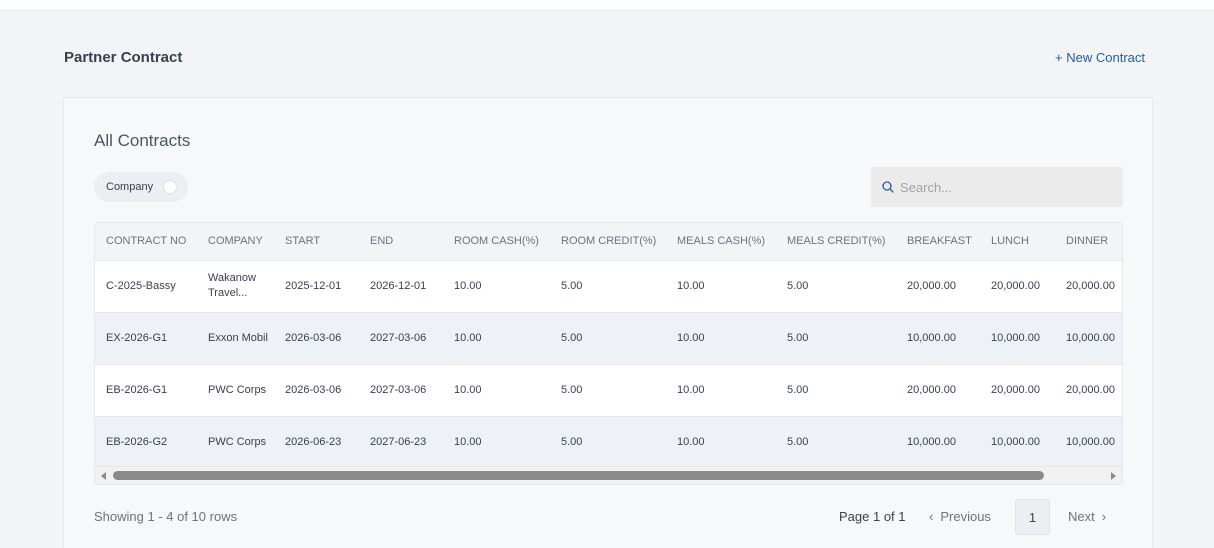 The height and width of the screenshot is (548, 1214). I want to click on search-box, so click(997, 187).